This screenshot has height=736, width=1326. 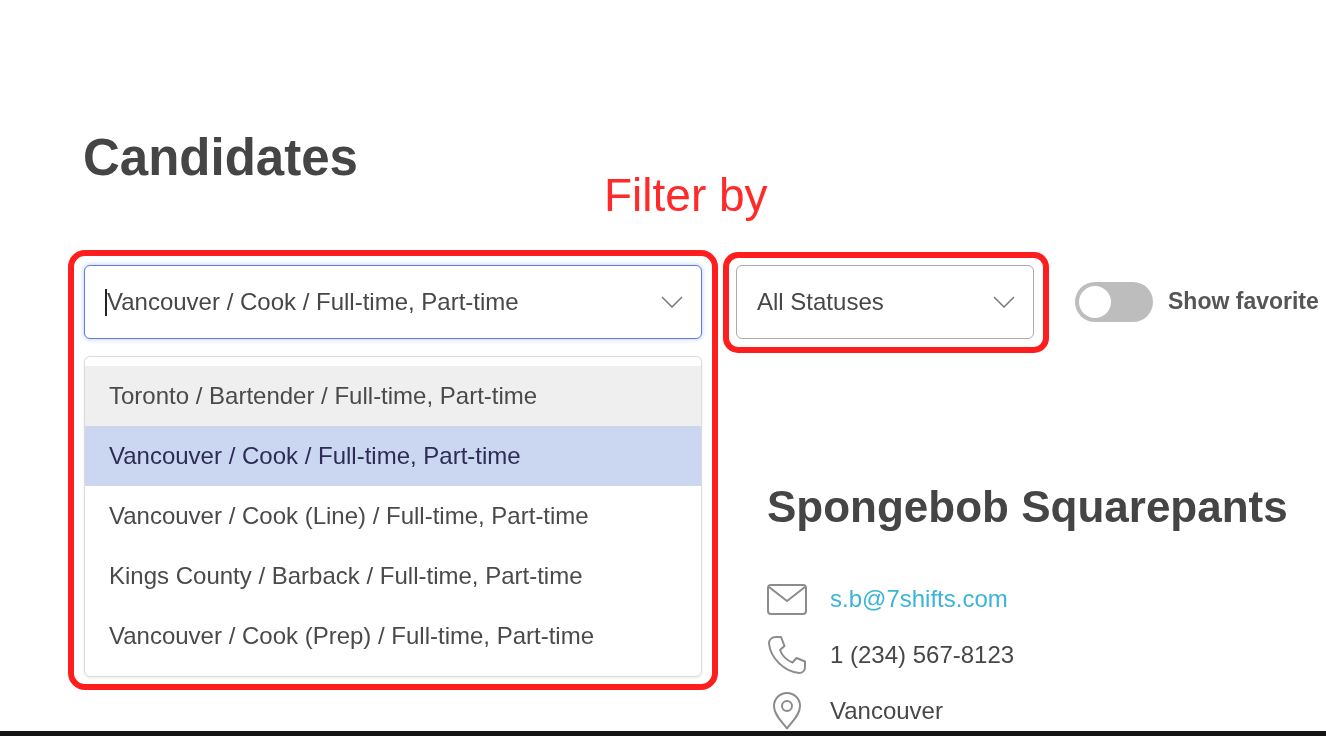 What do you see at coordinates (220, 157) in the screenshot?
I see `page-title: Candidates` at bounding box center [220, 157].